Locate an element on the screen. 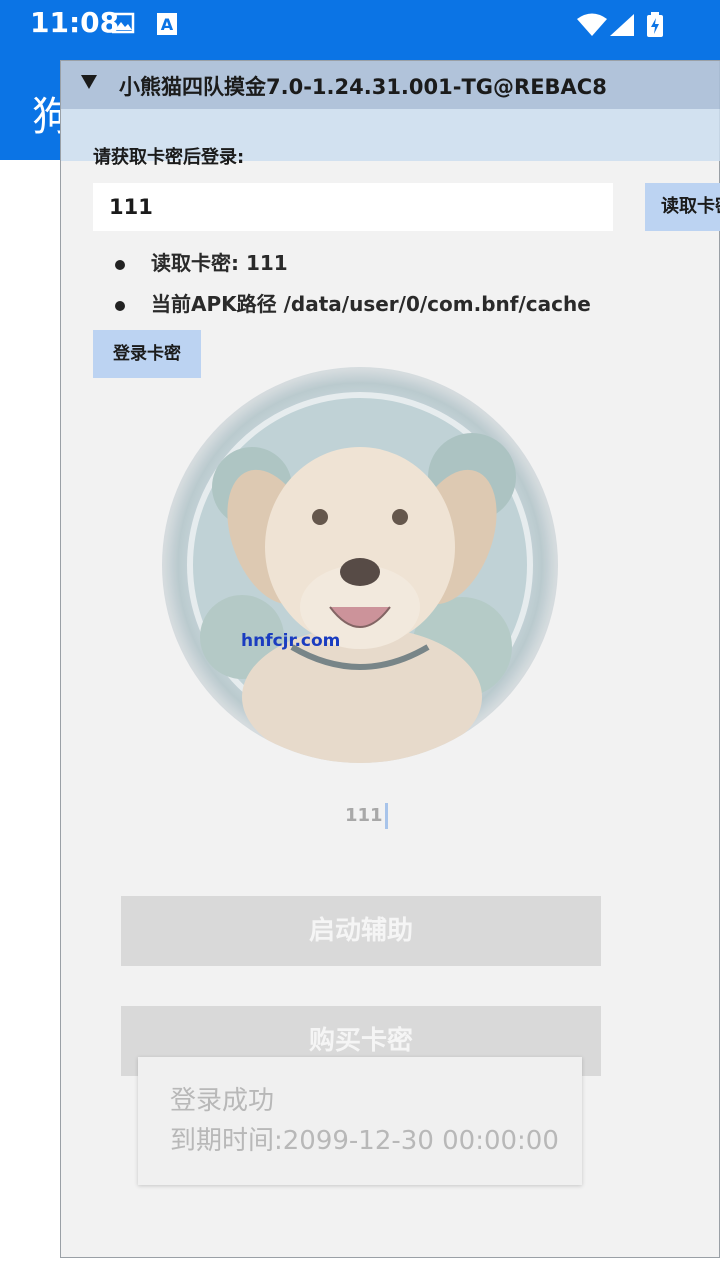  battery-charging-icon is located at coordinates (656, 24).